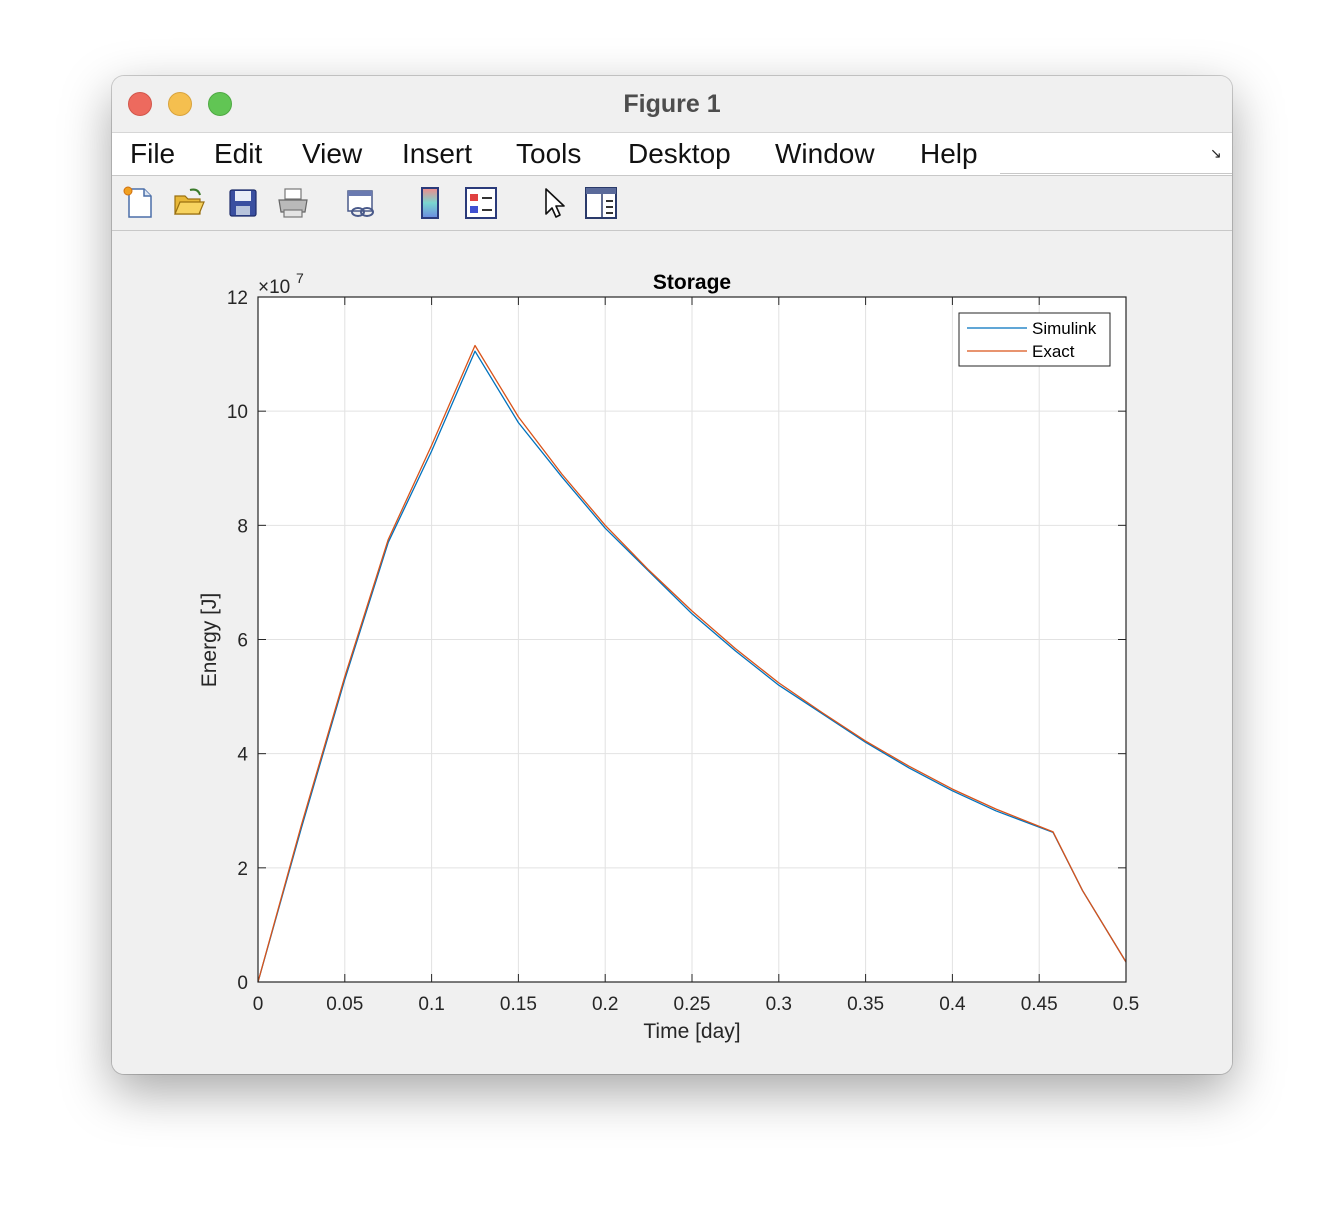 Image resolution: width=1344 pixels, height=1222 pixels. I want to click on x-tick-label: 0.35, so click(865, 1004).